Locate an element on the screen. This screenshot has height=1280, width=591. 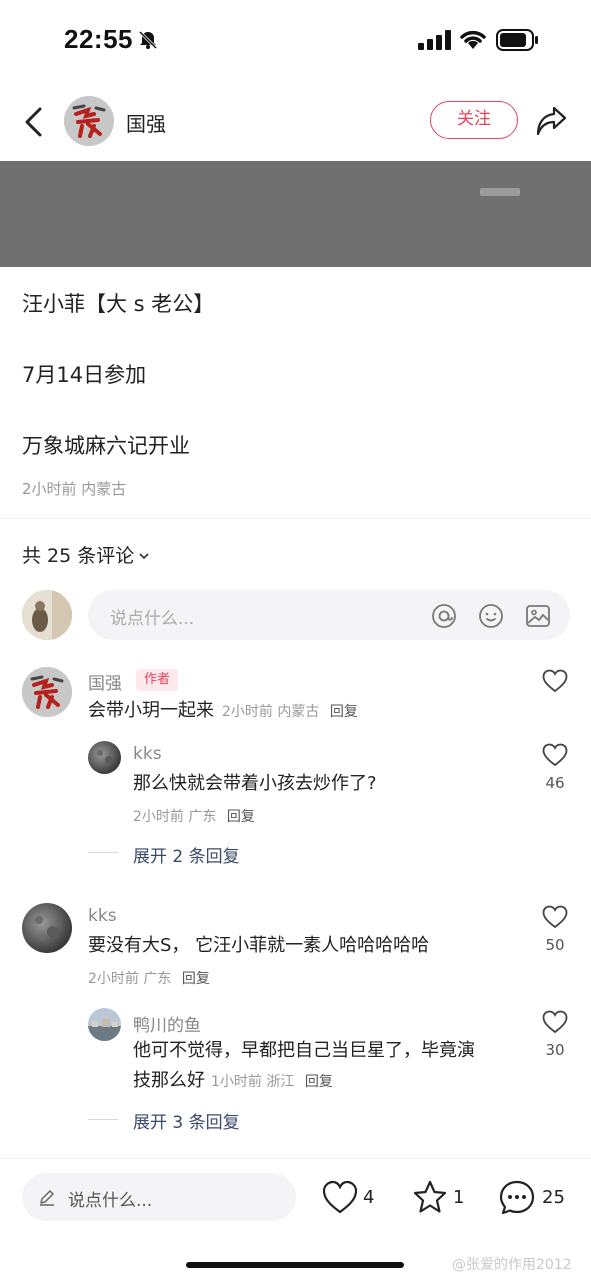
home-indicator is located at coordinates (295, 1265).